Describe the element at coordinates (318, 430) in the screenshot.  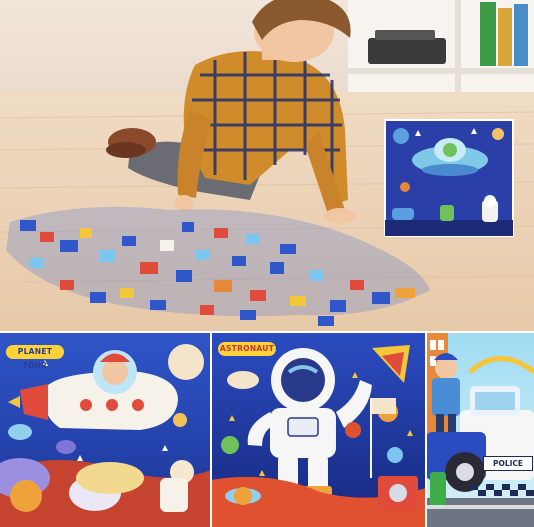
I see `astronaut-puzzle` at that location.